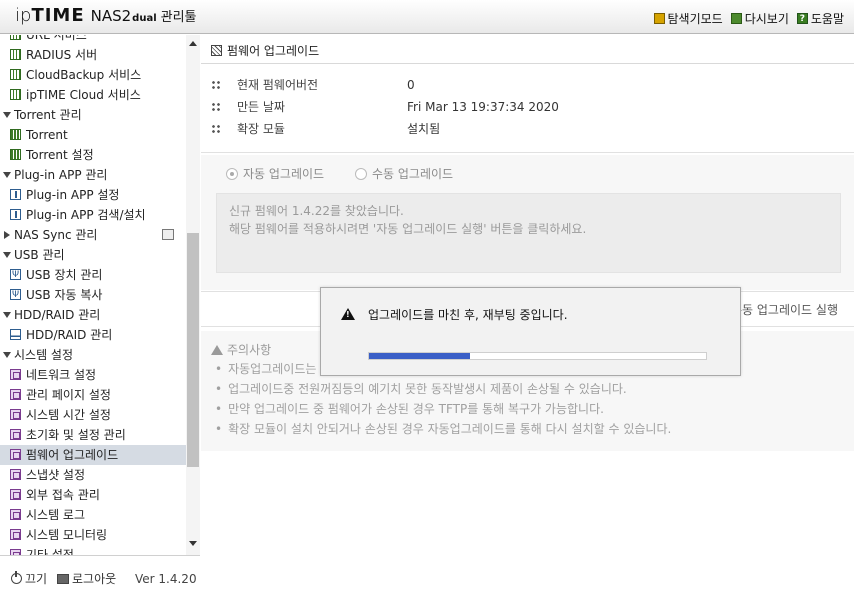 The height and width of the screenshot is (595, 854). What do you see at coordinates (216, 50) in the screenshot?
I see `firmware-icon` at bounding box center [216, 50].